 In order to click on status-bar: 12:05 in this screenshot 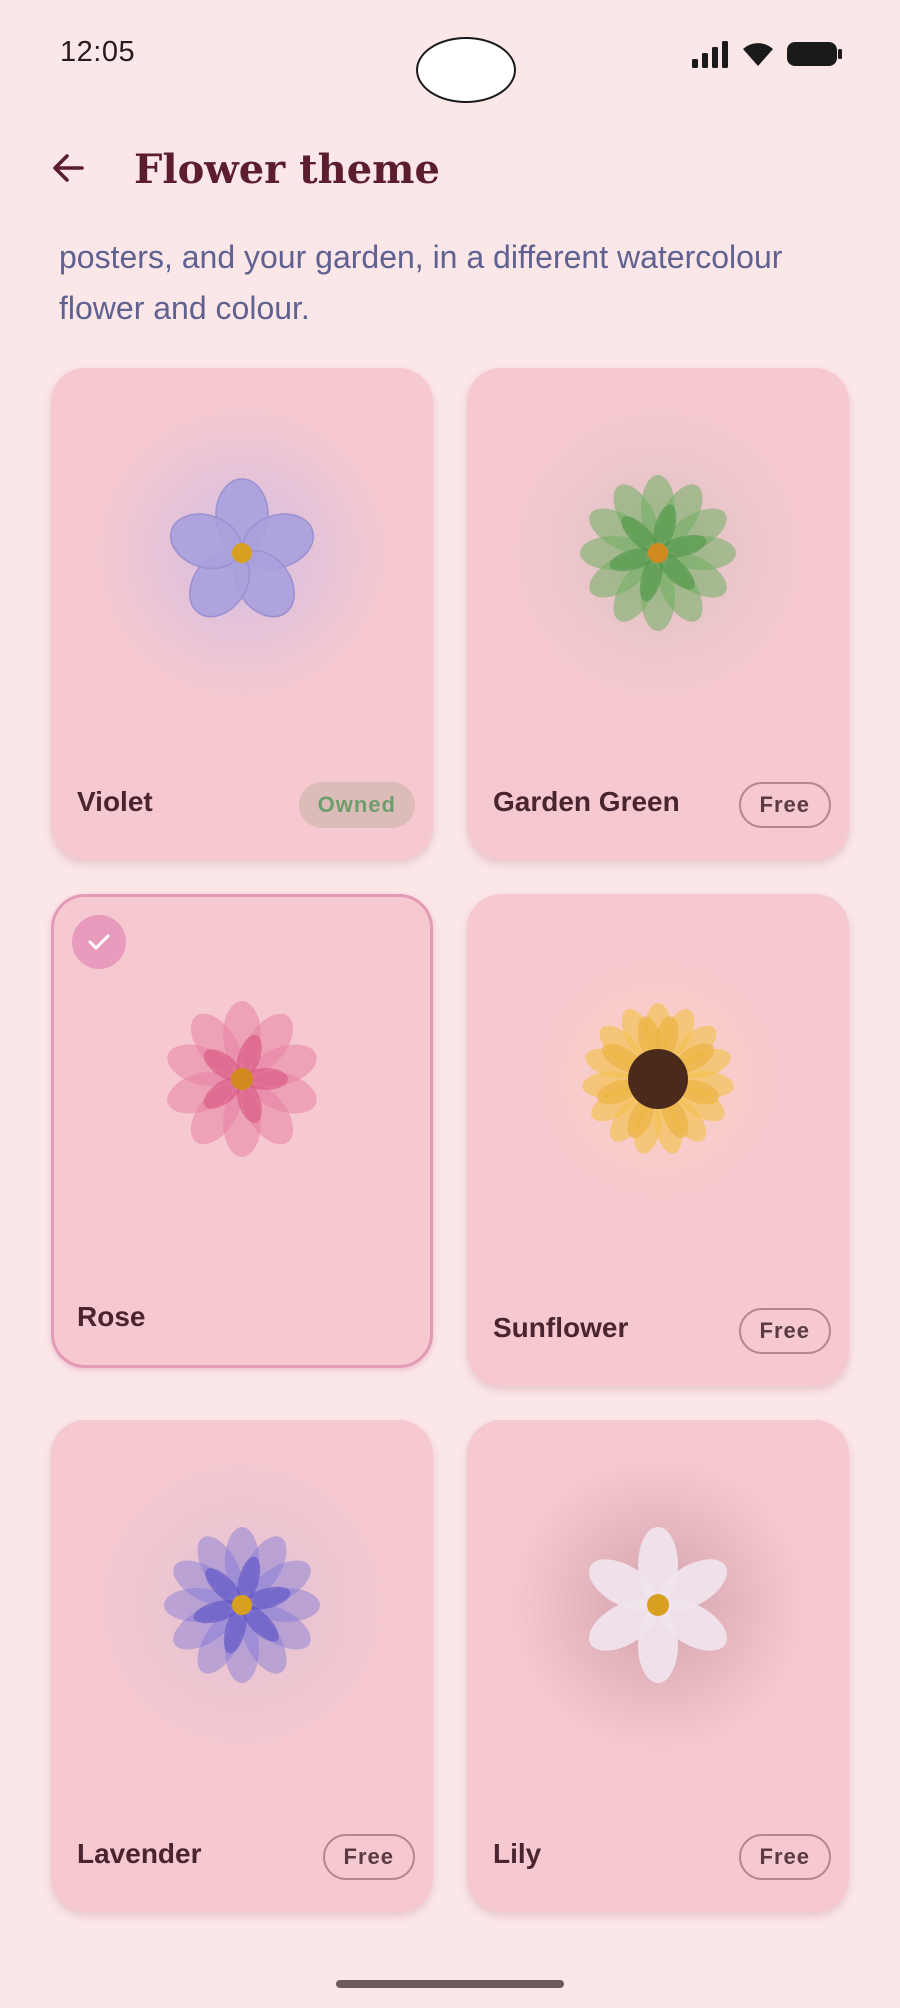, I will do `click(450, 55)`.